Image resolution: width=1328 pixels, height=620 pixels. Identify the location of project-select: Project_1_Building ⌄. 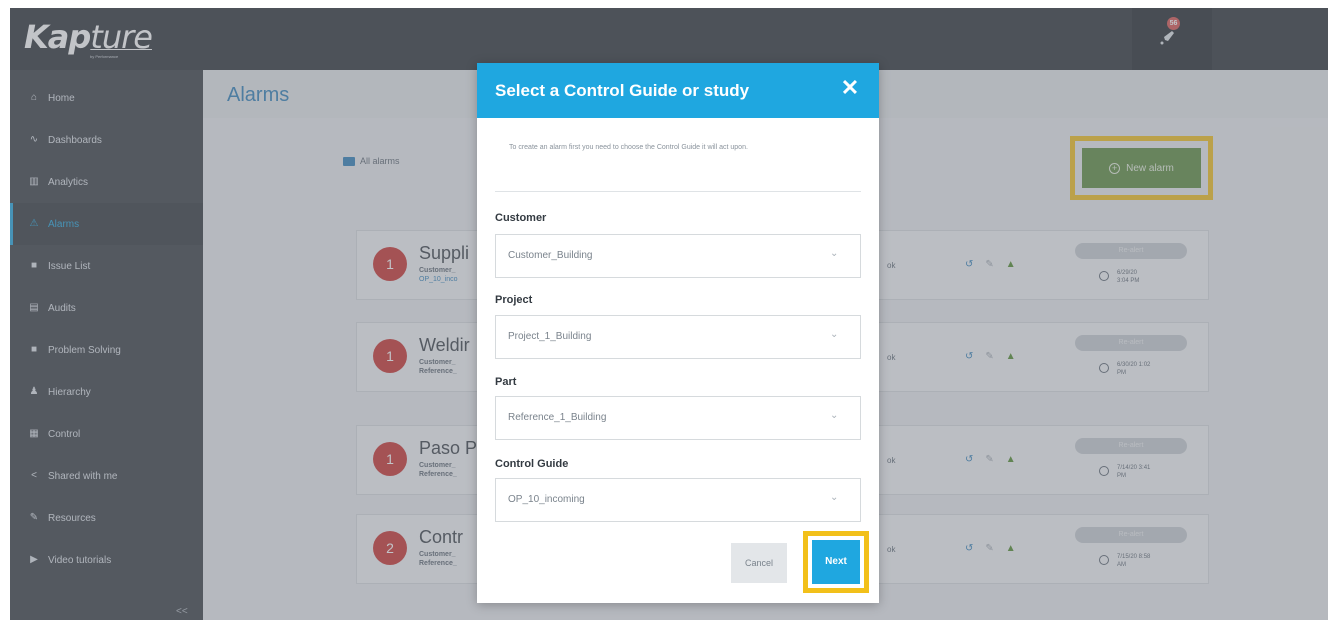
(678, 337).